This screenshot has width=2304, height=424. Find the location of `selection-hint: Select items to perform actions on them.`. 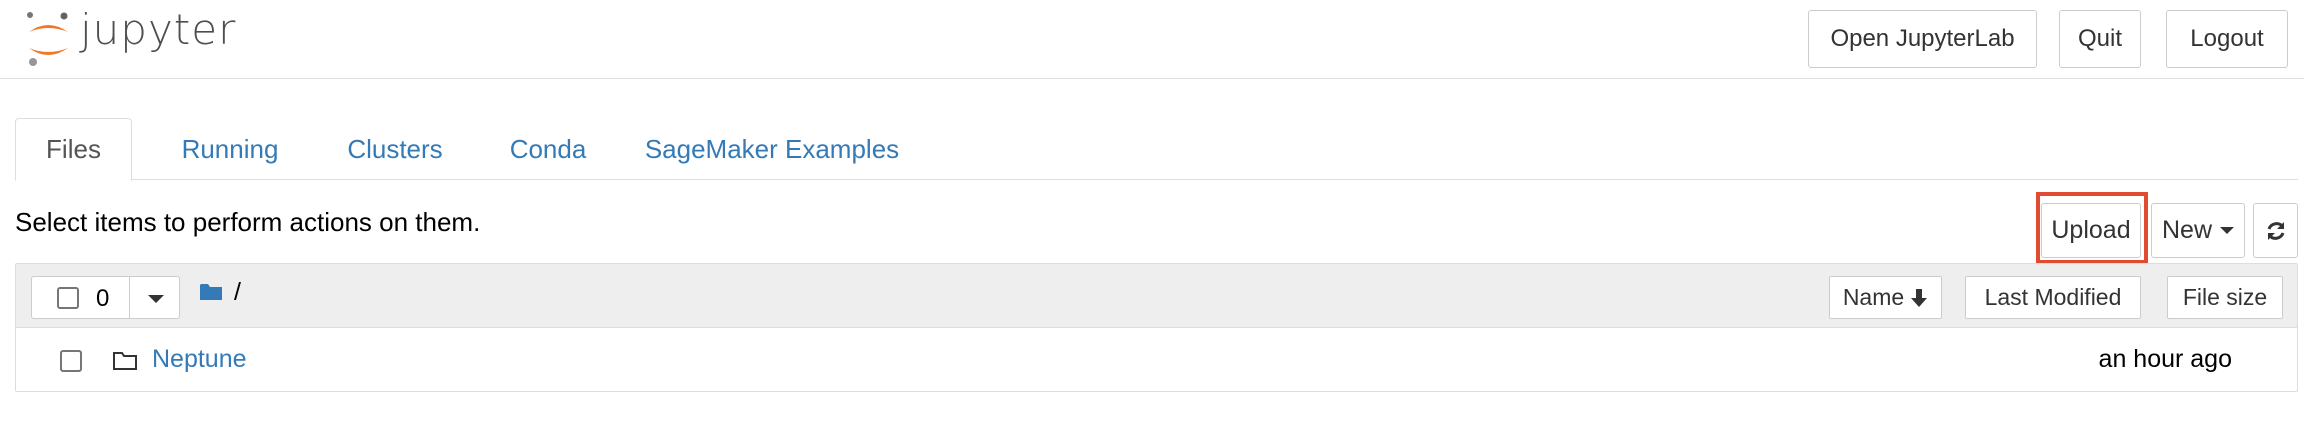

selection-hint: Select items to perform actions on them. is located at coordinates (248, 222).